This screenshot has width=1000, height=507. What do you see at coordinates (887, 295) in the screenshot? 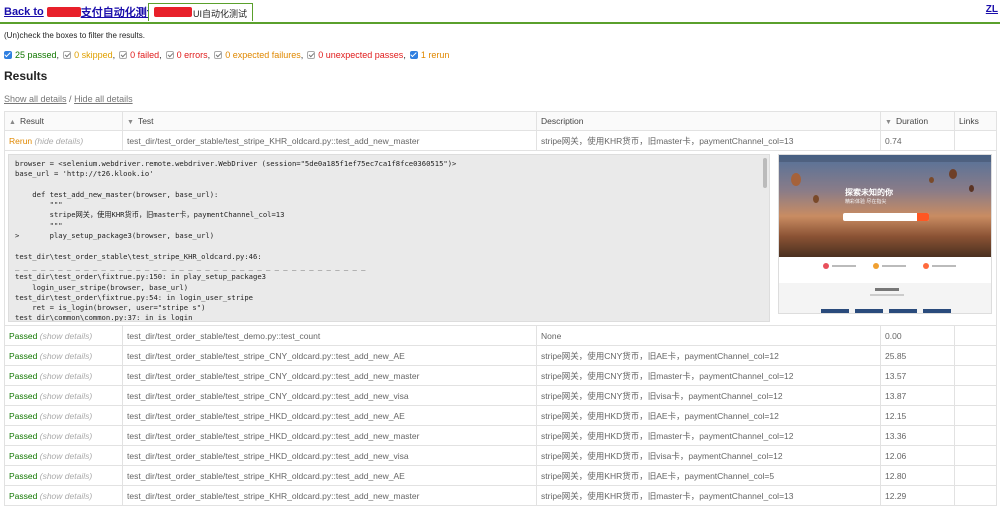
I see `section-subtitle` at bounding box center [887, 295].